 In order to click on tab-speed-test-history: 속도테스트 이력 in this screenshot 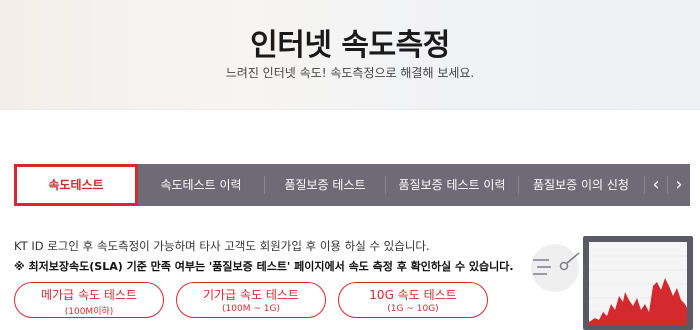, I will do `click(201, 185)`.